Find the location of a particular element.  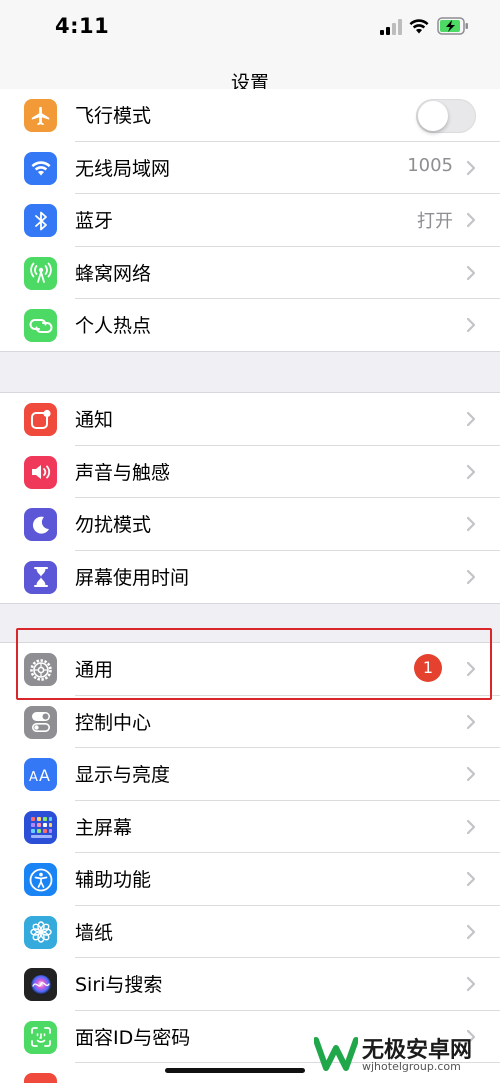

row-label: 声音与触感 is located at coordinates (123, 472).